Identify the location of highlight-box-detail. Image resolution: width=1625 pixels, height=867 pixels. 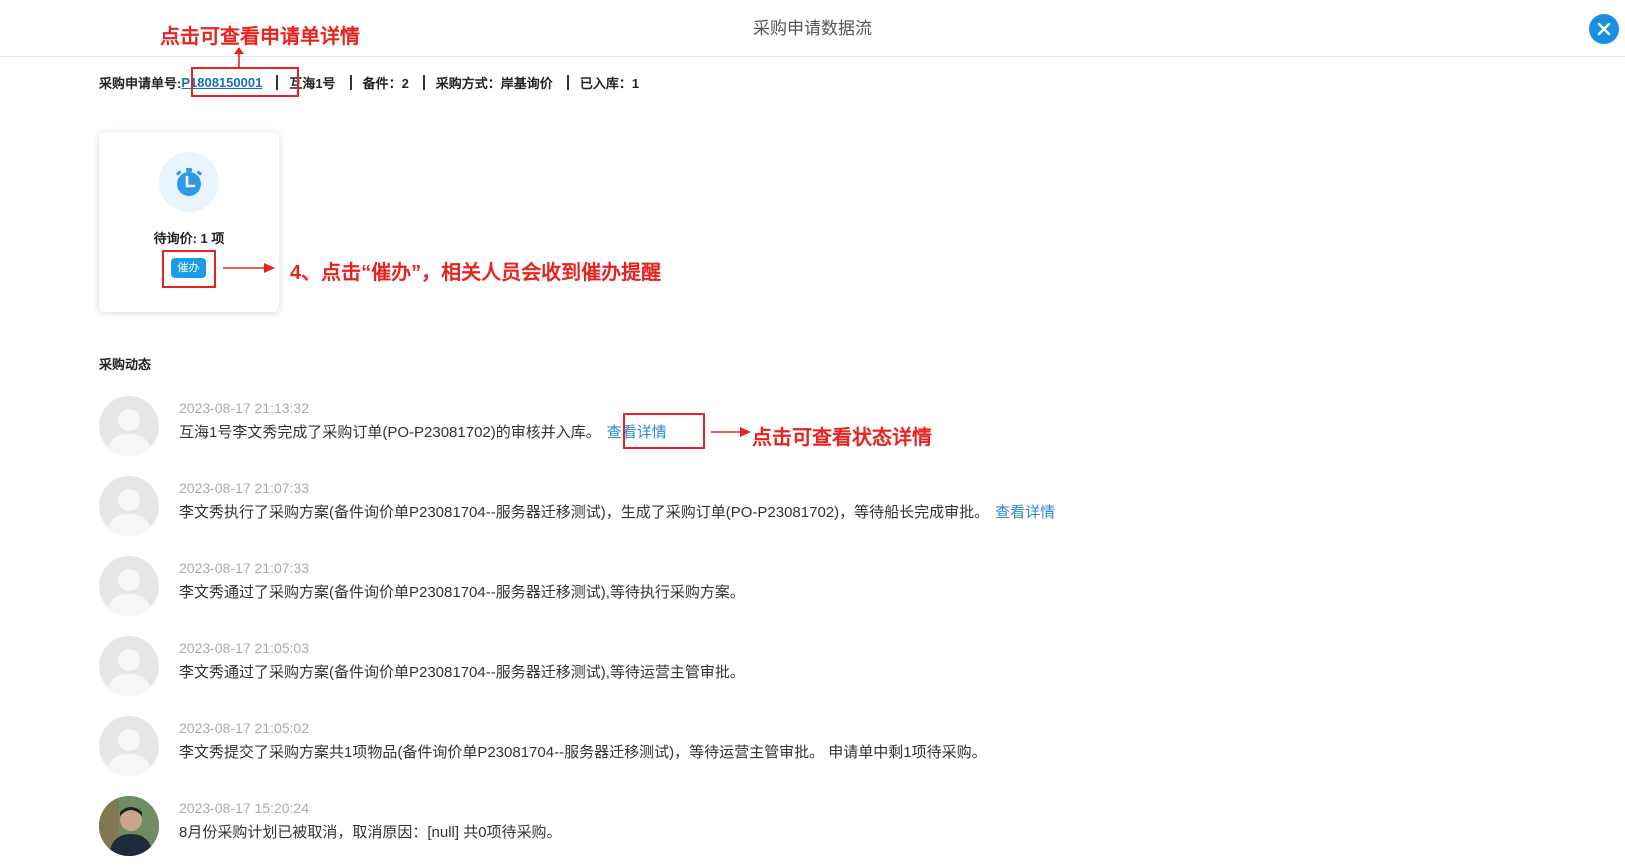
(664, 431).